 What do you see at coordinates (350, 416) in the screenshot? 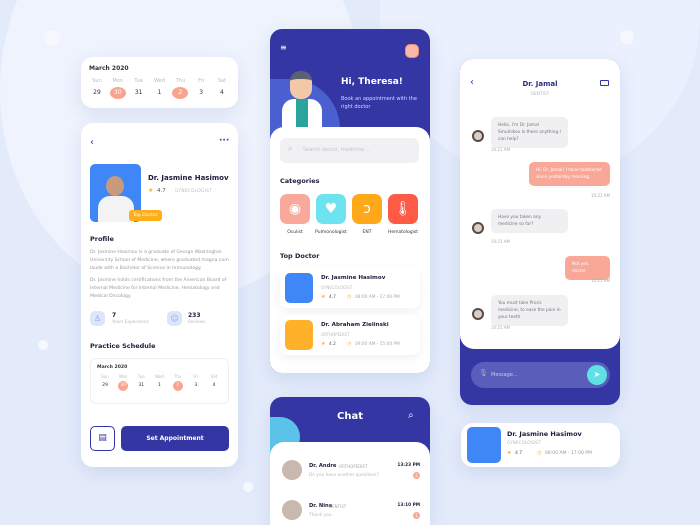
I see `chat-title: Chat` at bounding box center [350, 416].